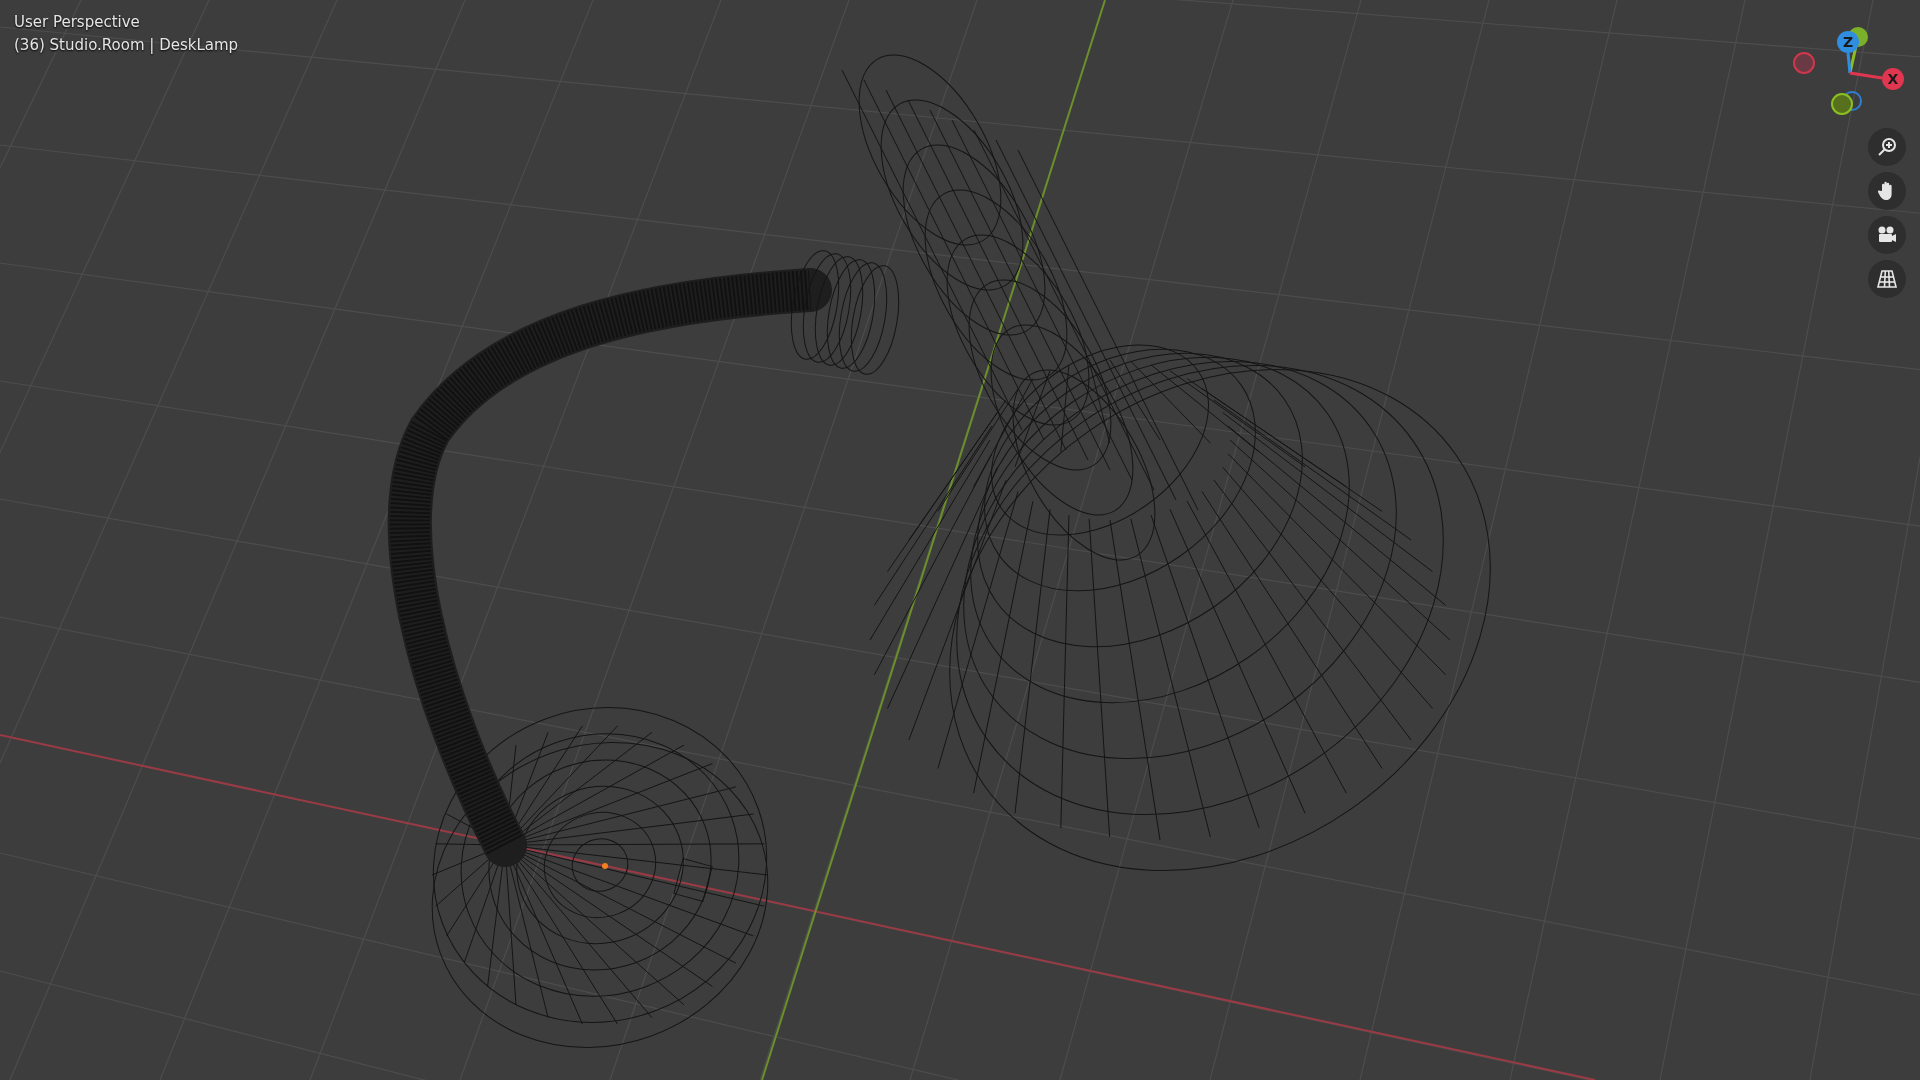 The height and width of the screenshot is (1080, 1920). What do you see at coordinates (1893, 79) in the screenshot?
I see `axis-handle: X` at bounding box center [1893, 79].